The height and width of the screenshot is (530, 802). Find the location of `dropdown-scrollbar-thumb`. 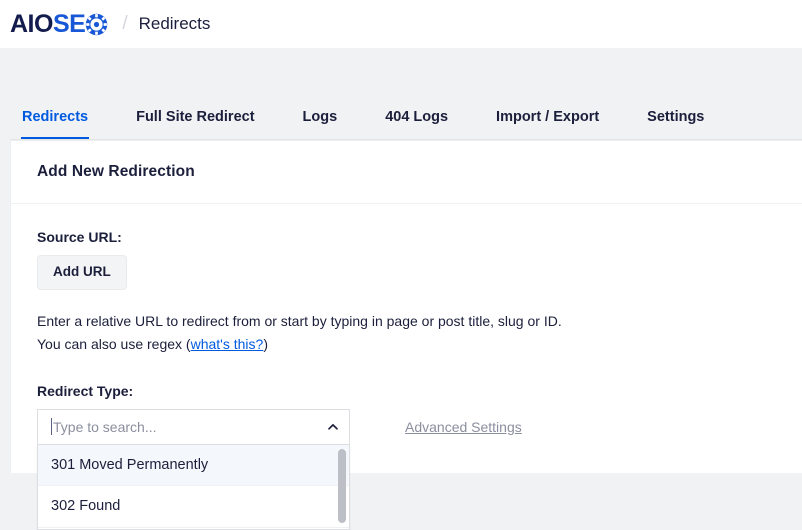

dropdown-scrollbar-thumb is located at coordinates (342, 485).